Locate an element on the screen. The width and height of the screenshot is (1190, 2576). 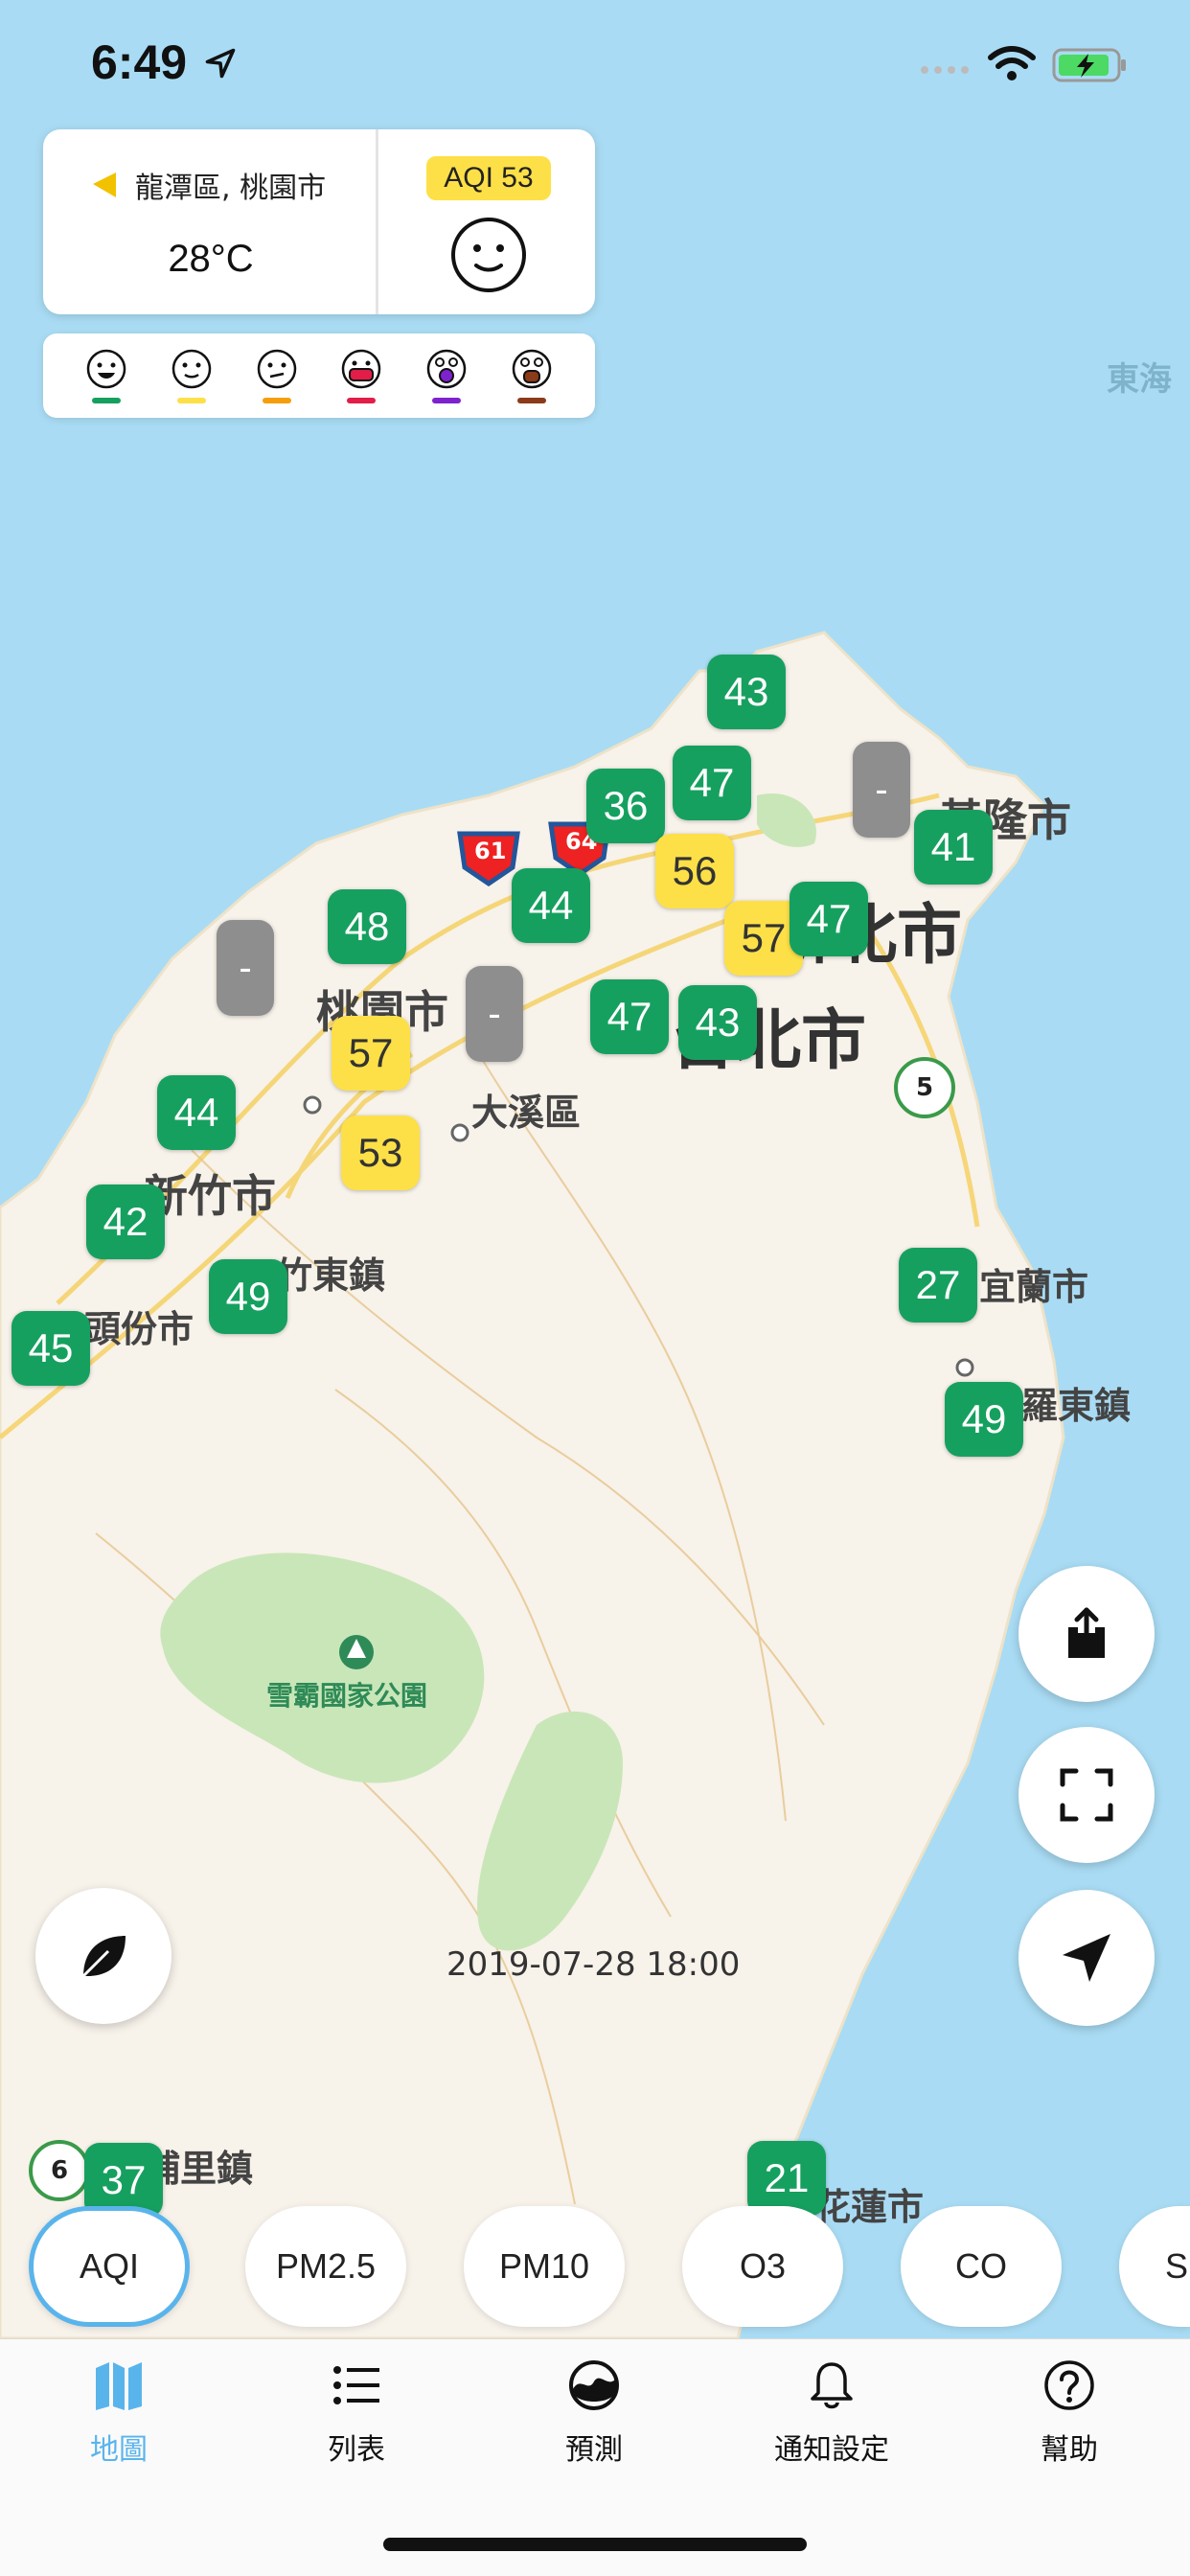
legend-item-very-unhealthy is located at coordinates (447, 375).